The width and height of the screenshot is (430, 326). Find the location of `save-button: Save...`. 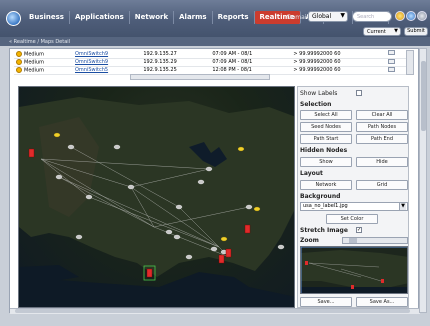

save-button: Save... is located at coordinates (326, 302).